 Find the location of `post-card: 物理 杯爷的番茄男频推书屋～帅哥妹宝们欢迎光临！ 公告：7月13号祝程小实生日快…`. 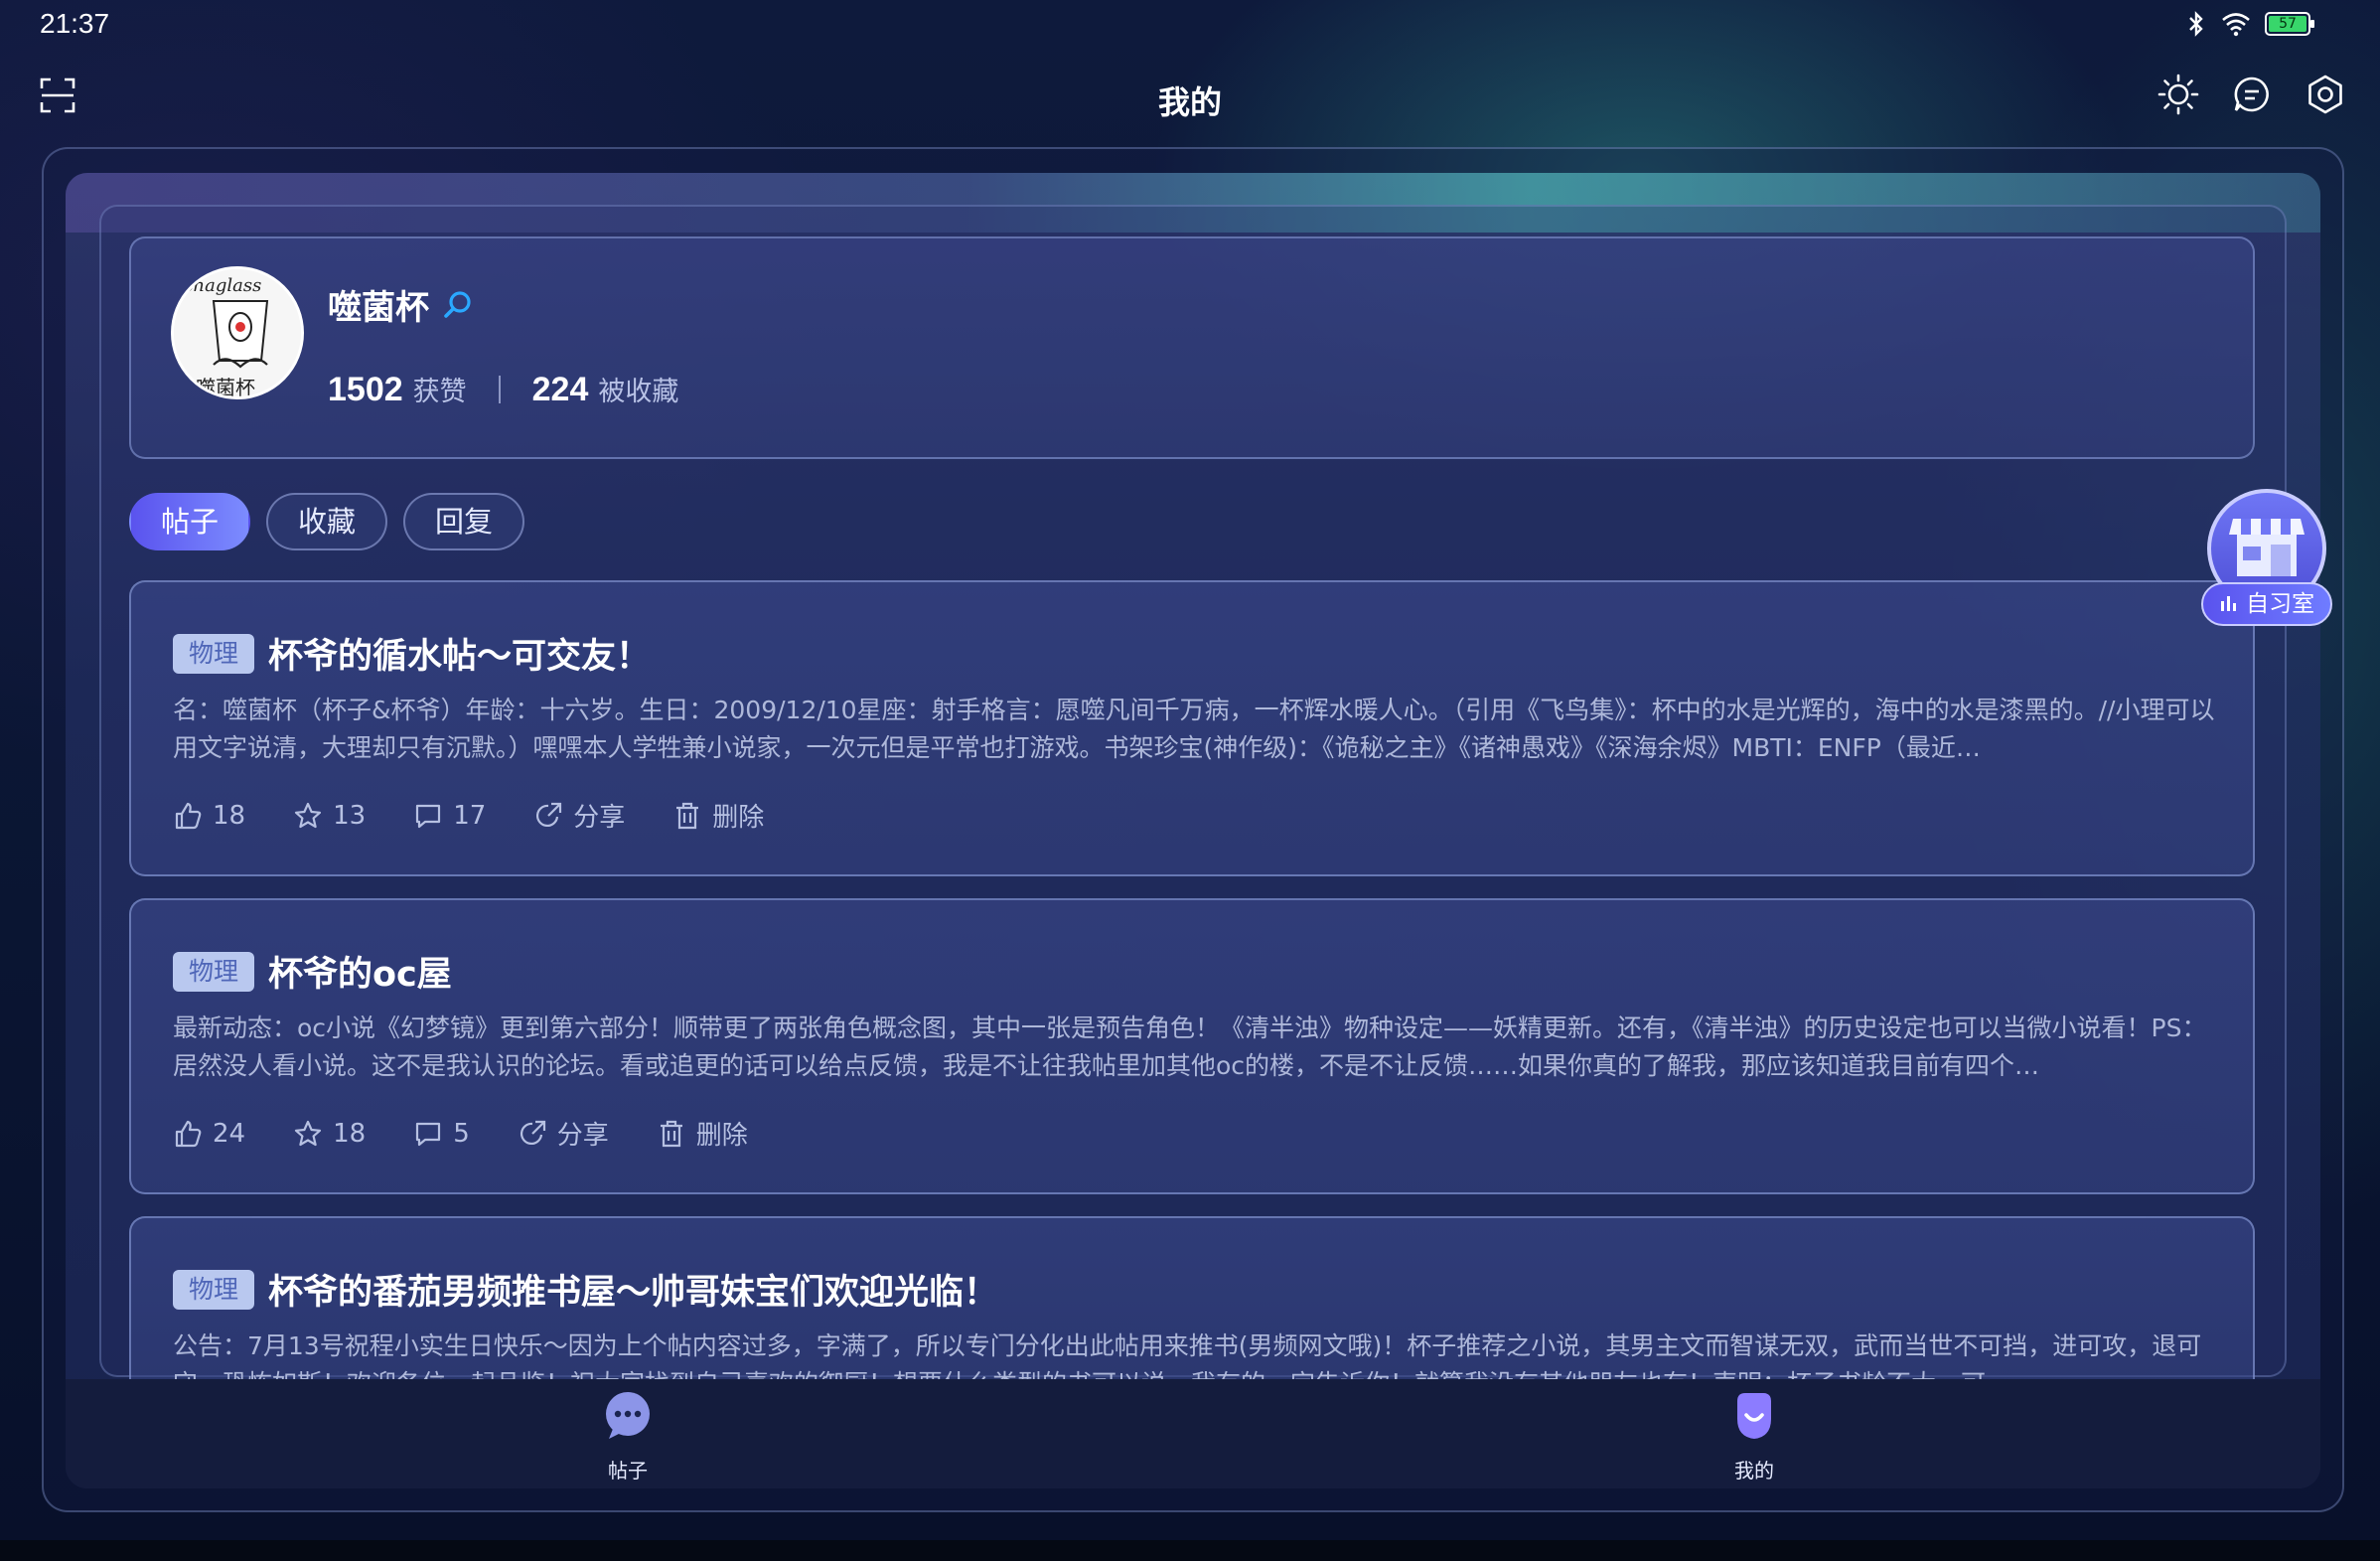

post-card: 物理 杯爷的番茄男频推书屋～帅哥妹宝们欢迎光临！ 公告：7月13号祝程小实生日快… is located at coordinates (1192, 1297).